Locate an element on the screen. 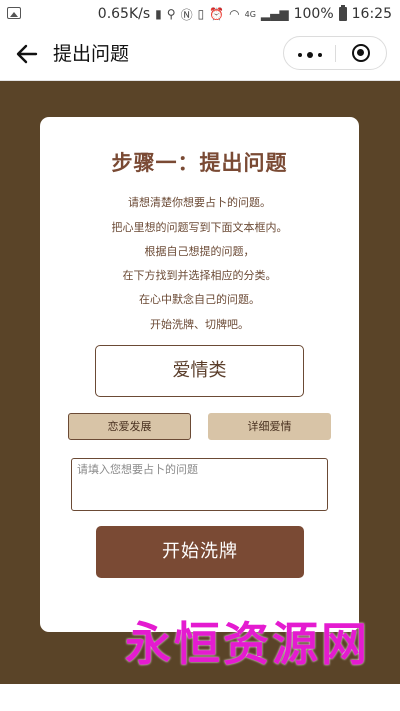 Image resolution: width=400 pixels, height=711 pixels. mini-program-capsule is located at coordinates (335, 53).